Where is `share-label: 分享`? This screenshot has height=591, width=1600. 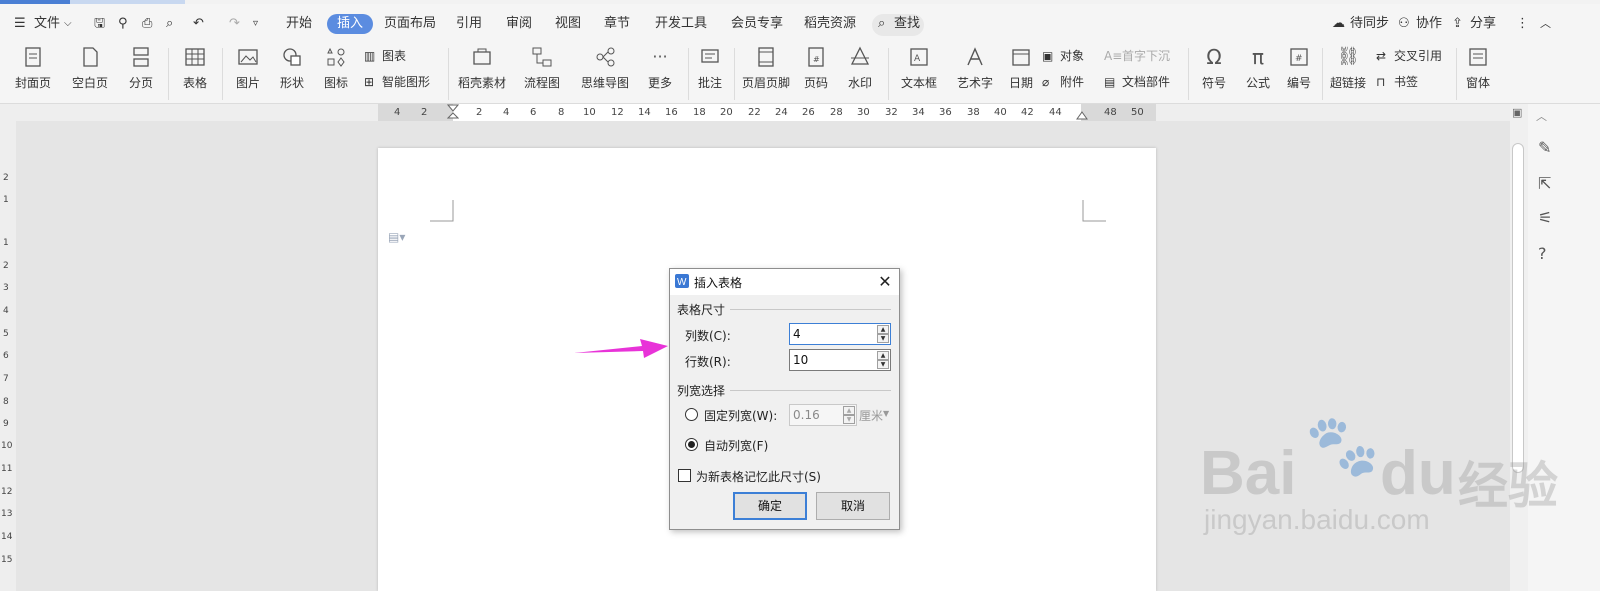
share-label: 分享 is located at coordinates (1483, 24).